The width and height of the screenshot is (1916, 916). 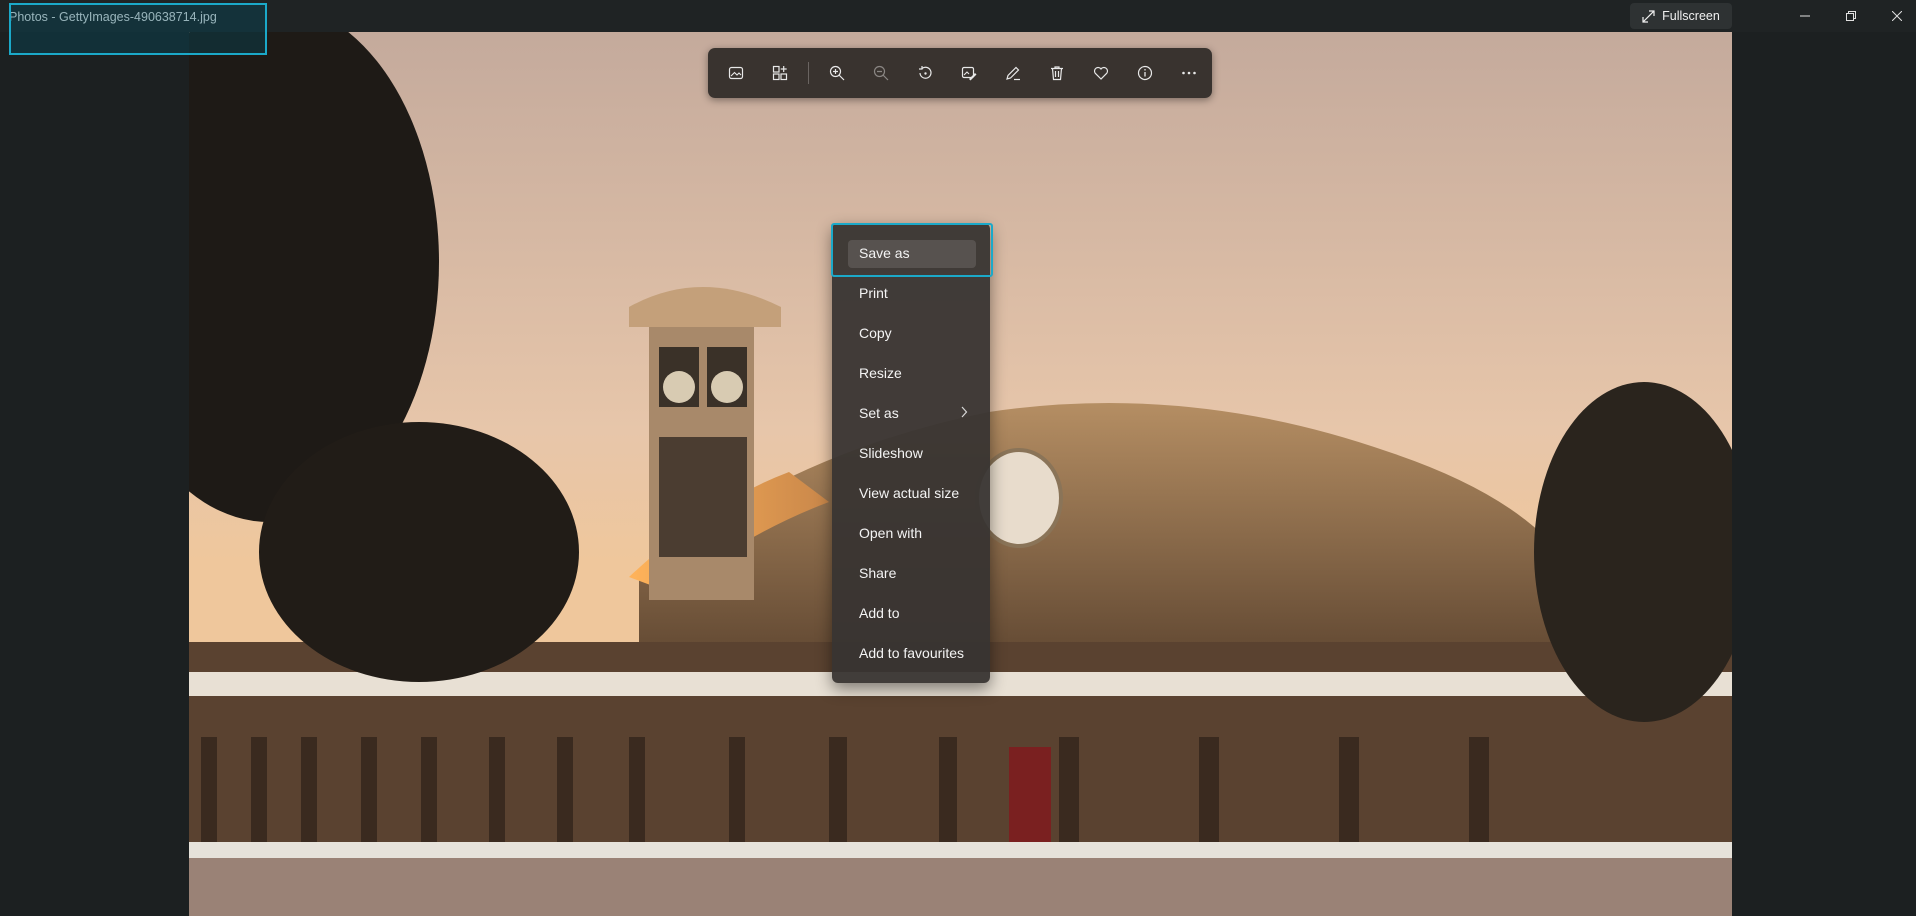 I want to click on close-button, so click(x=1895, y=16).